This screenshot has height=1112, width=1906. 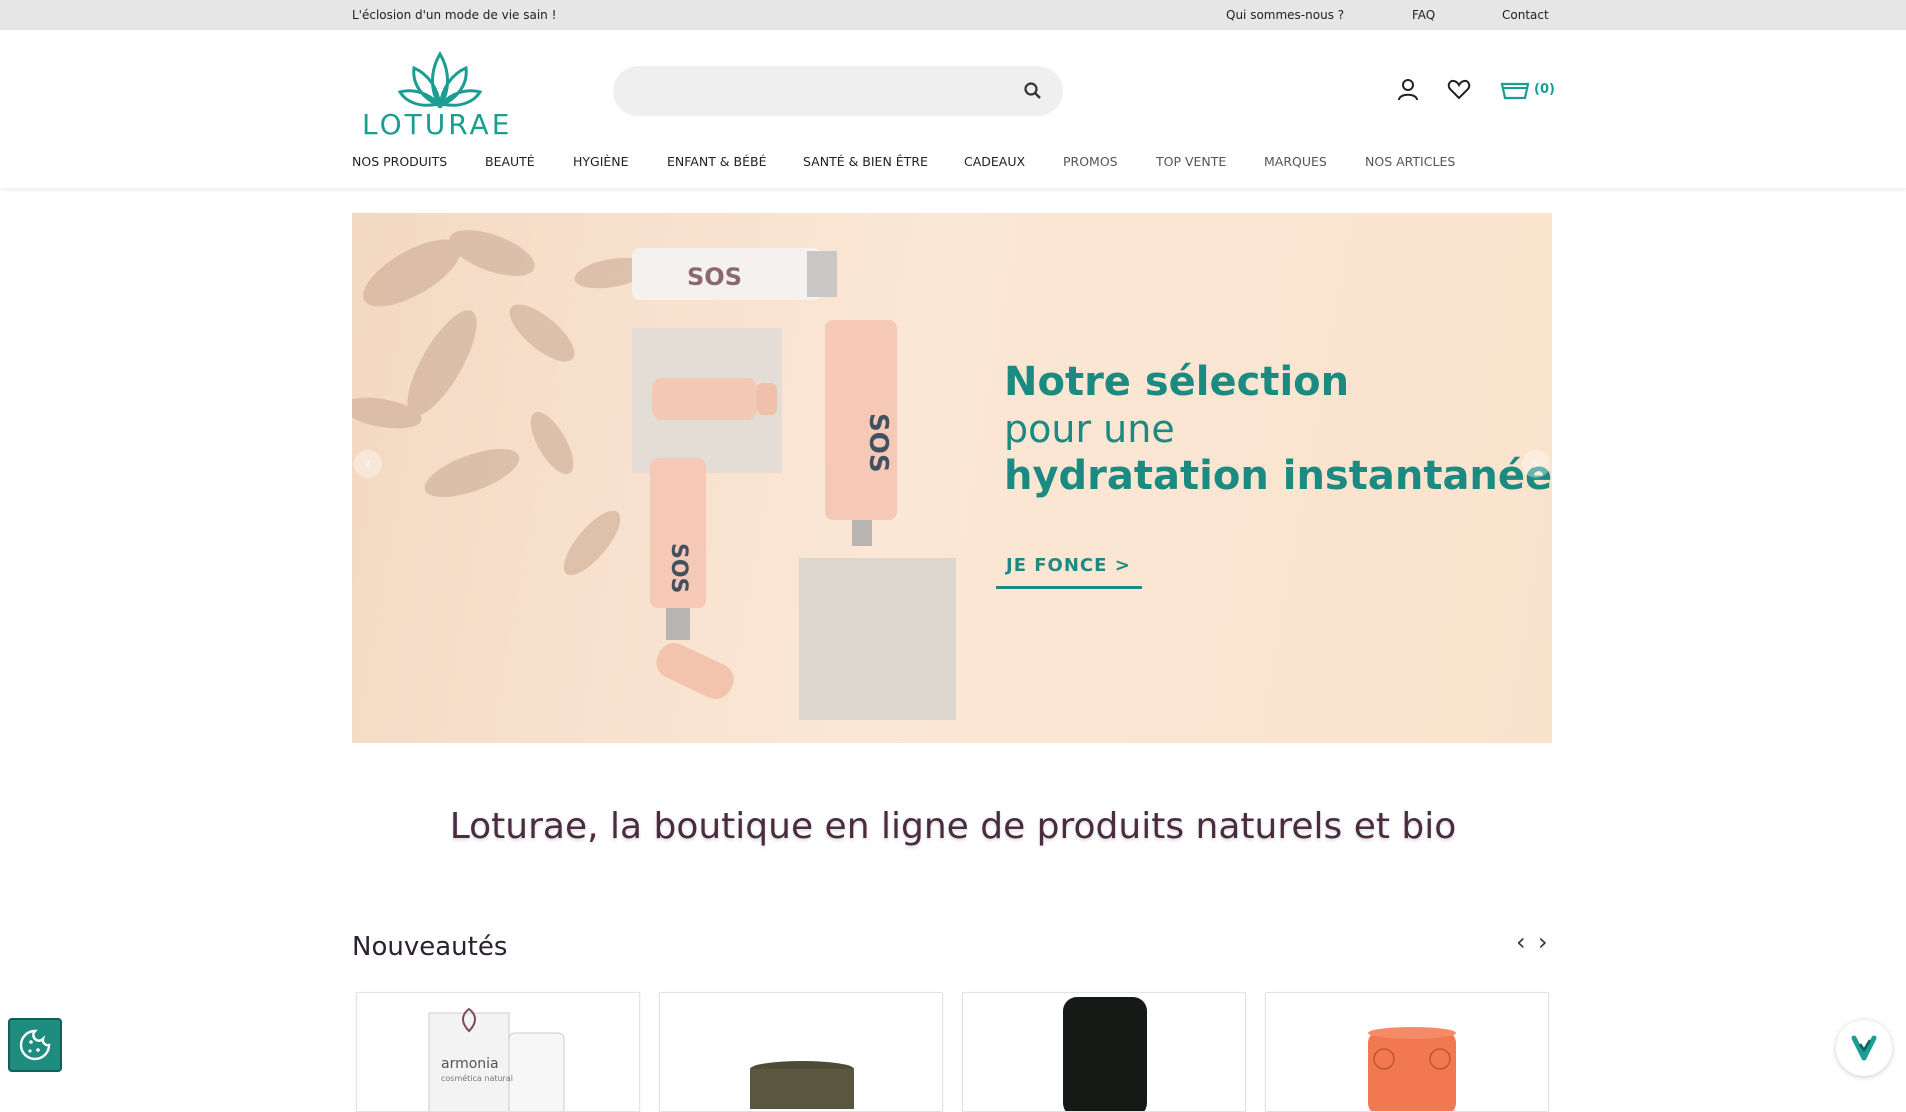 What do you see at coordinates (1285, 15) in the screenshot?
I see `about-link: Qui sommes-nous ?` at bounding box center [1285, 15].